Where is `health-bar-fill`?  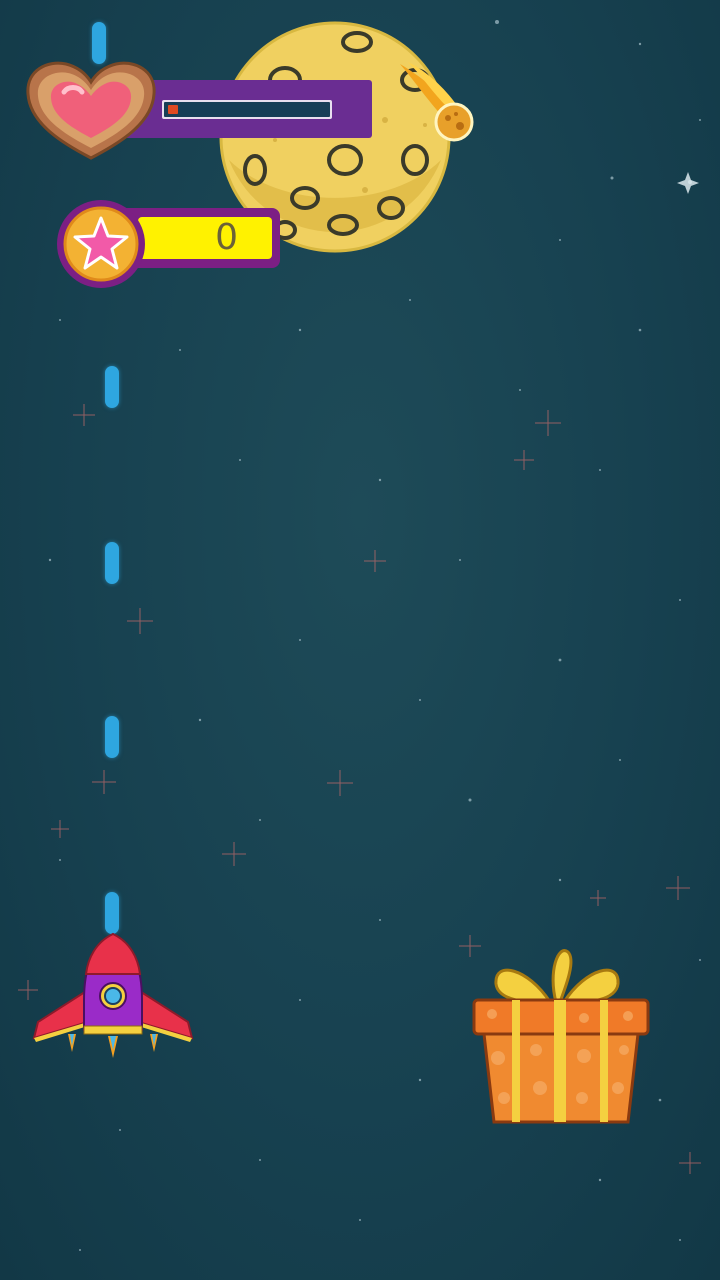
health-bar-fill is located at coordinates (173, 109).